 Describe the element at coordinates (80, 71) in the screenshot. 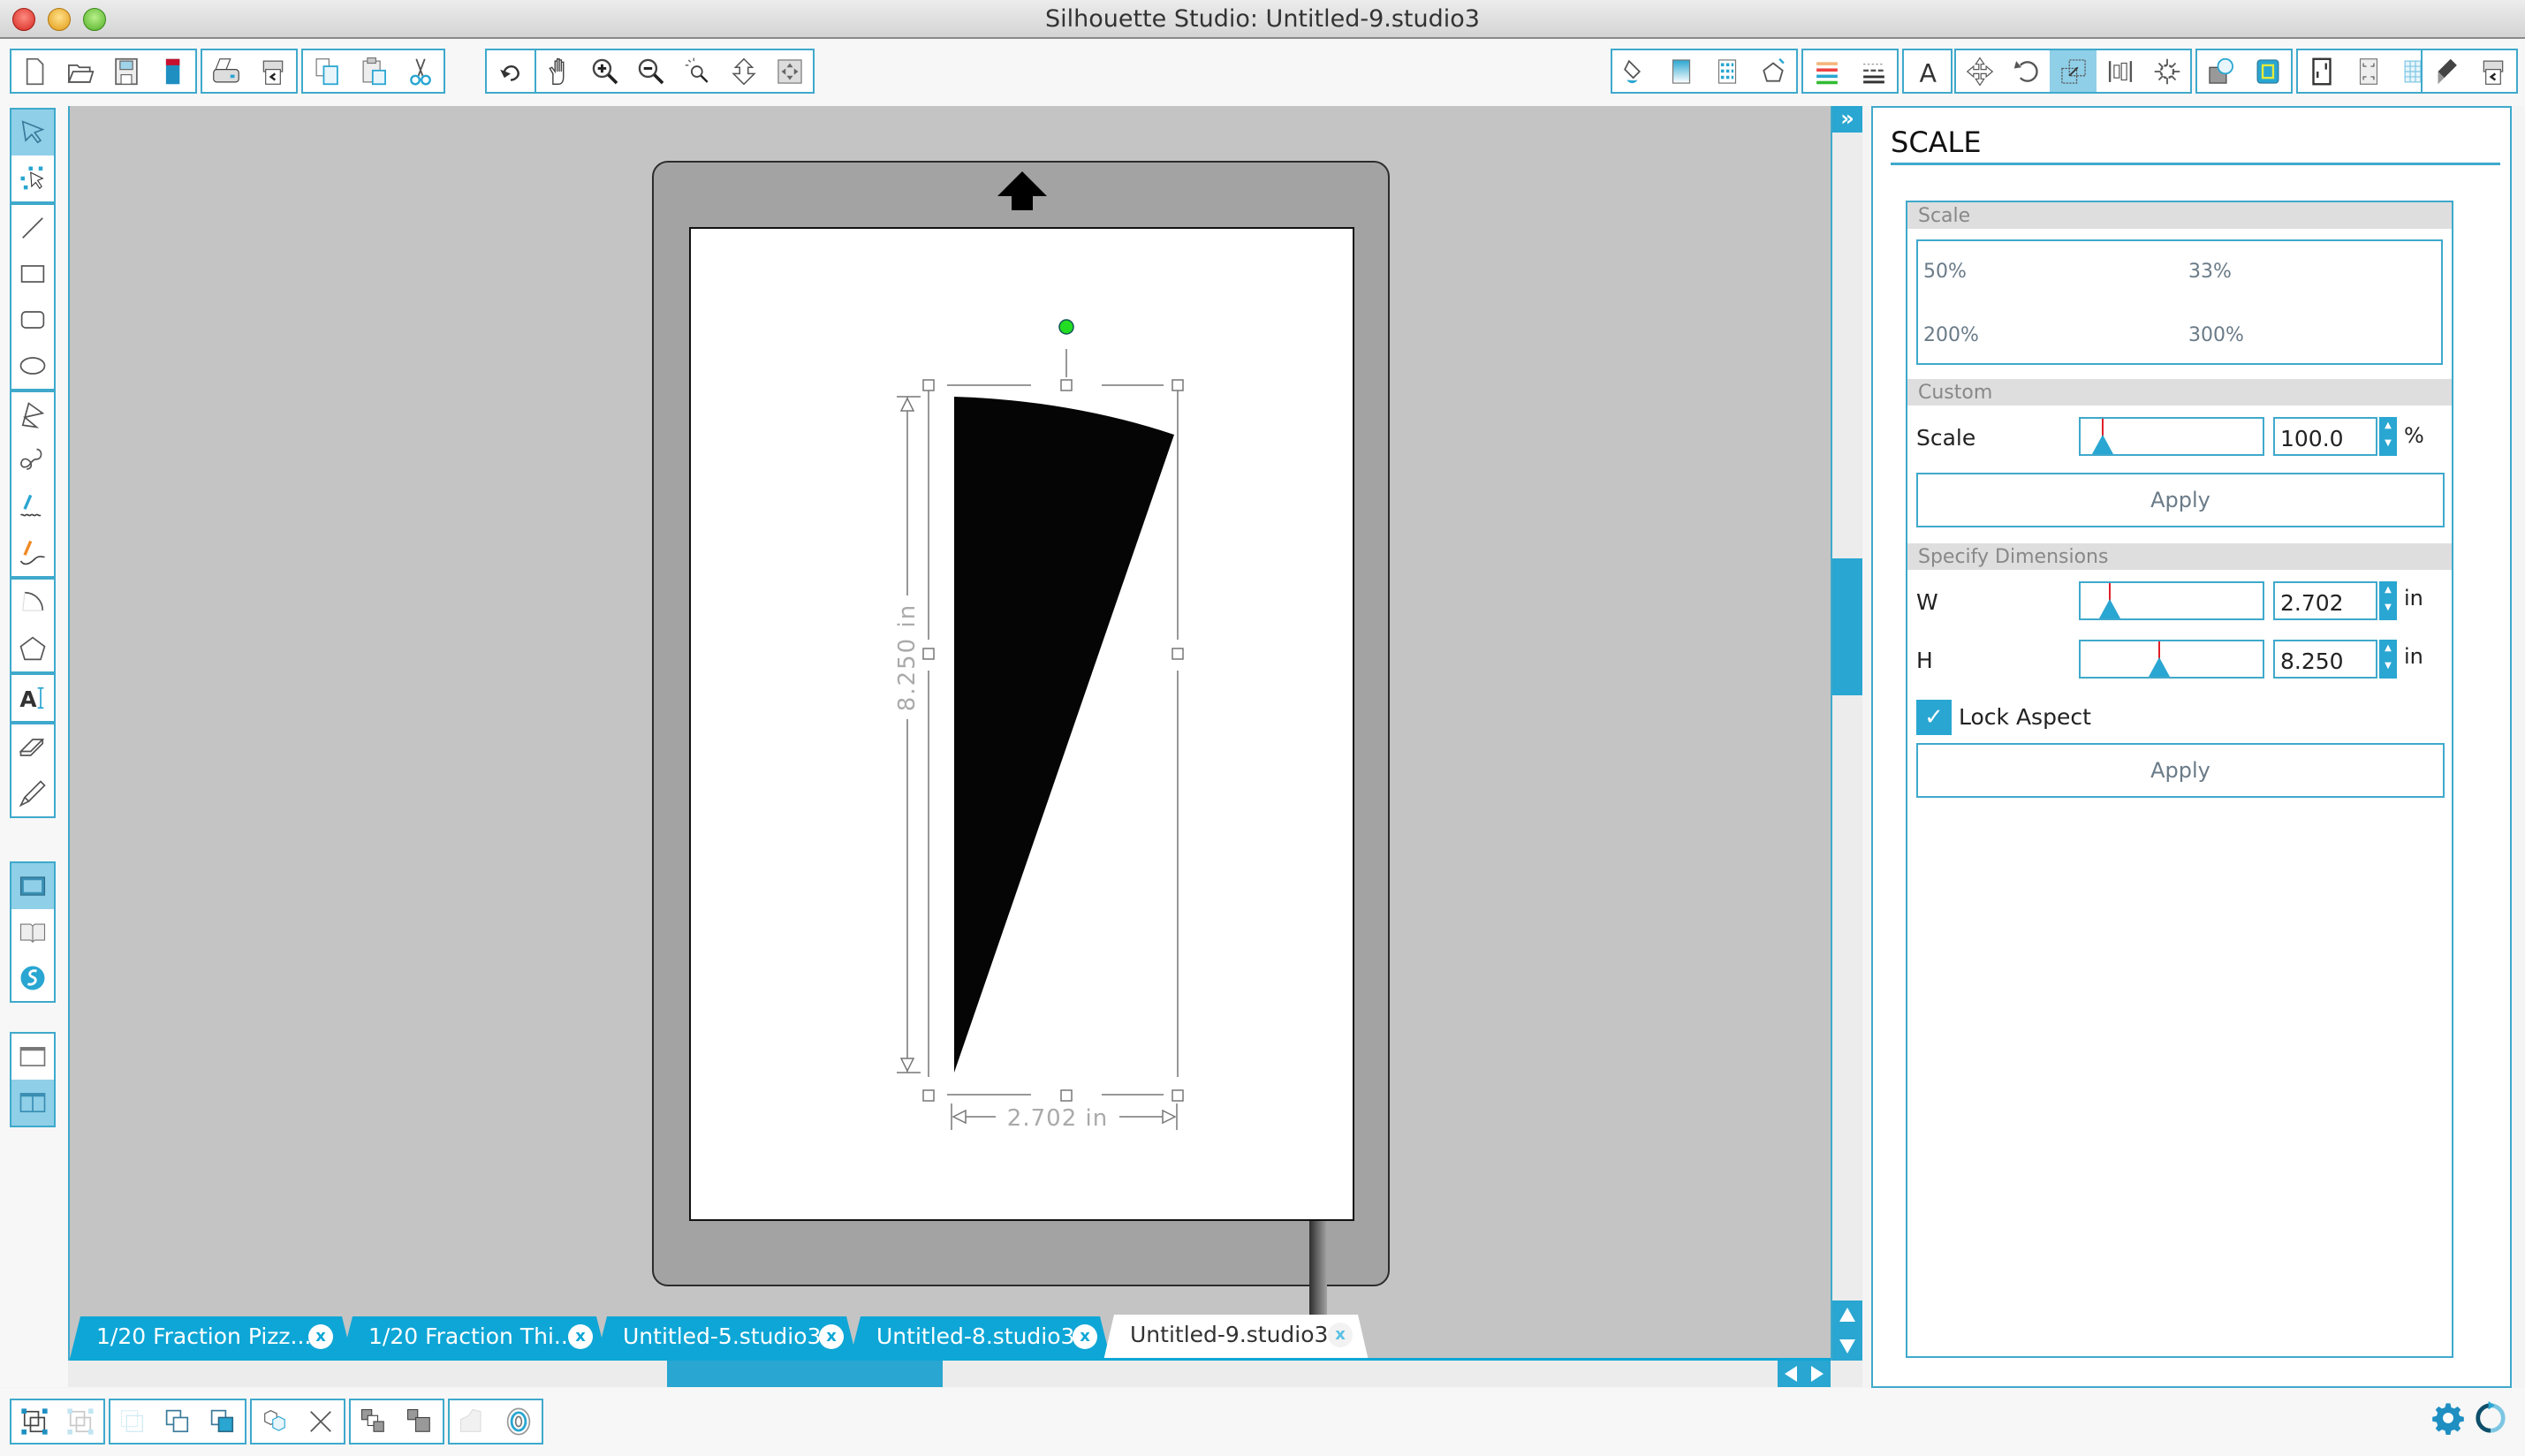

I see `open-file-button` at that location.